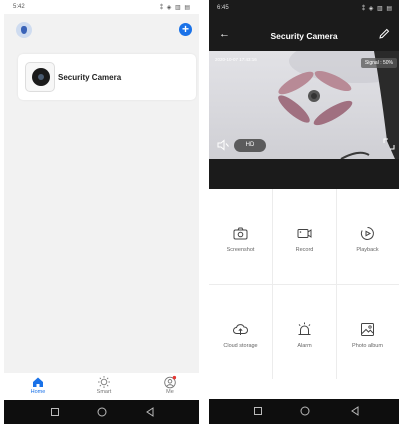 This screenshot has height=424, width=399. What do you see at coordinates (40, 77) in the screenshot?
I see `camera-thumbnail-icon` at bounding box center [40, 77].